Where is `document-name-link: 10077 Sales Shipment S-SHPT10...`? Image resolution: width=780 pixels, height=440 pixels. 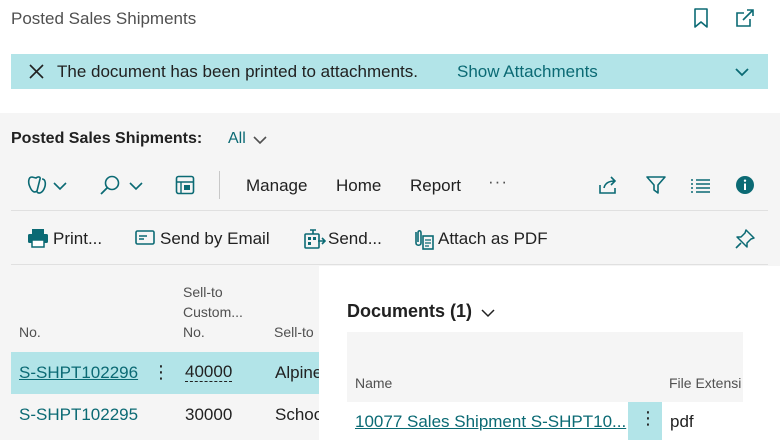
document-name-link: 10077 Sales Shipment S-SHPT10... is located at coordinates (490, 422).